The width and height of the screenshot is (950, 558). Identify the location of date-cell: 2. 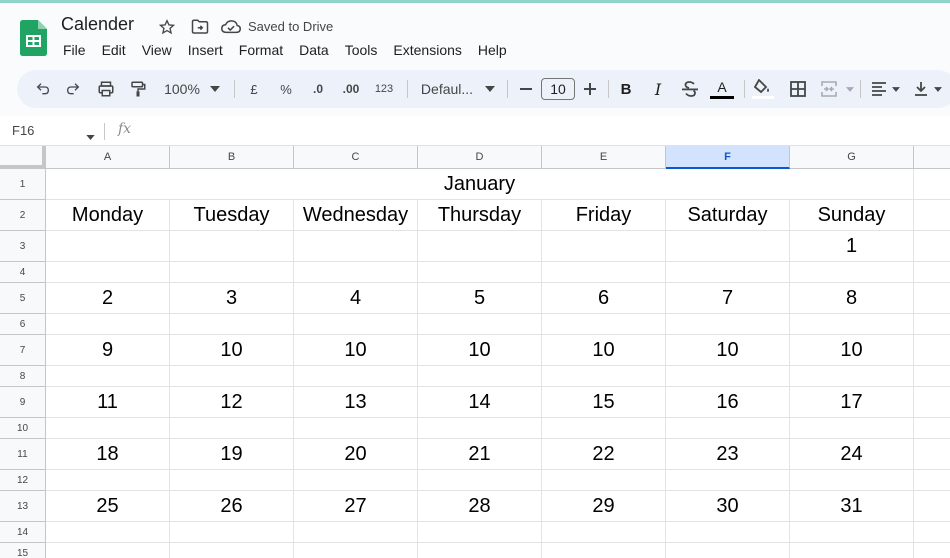
(108, 298).